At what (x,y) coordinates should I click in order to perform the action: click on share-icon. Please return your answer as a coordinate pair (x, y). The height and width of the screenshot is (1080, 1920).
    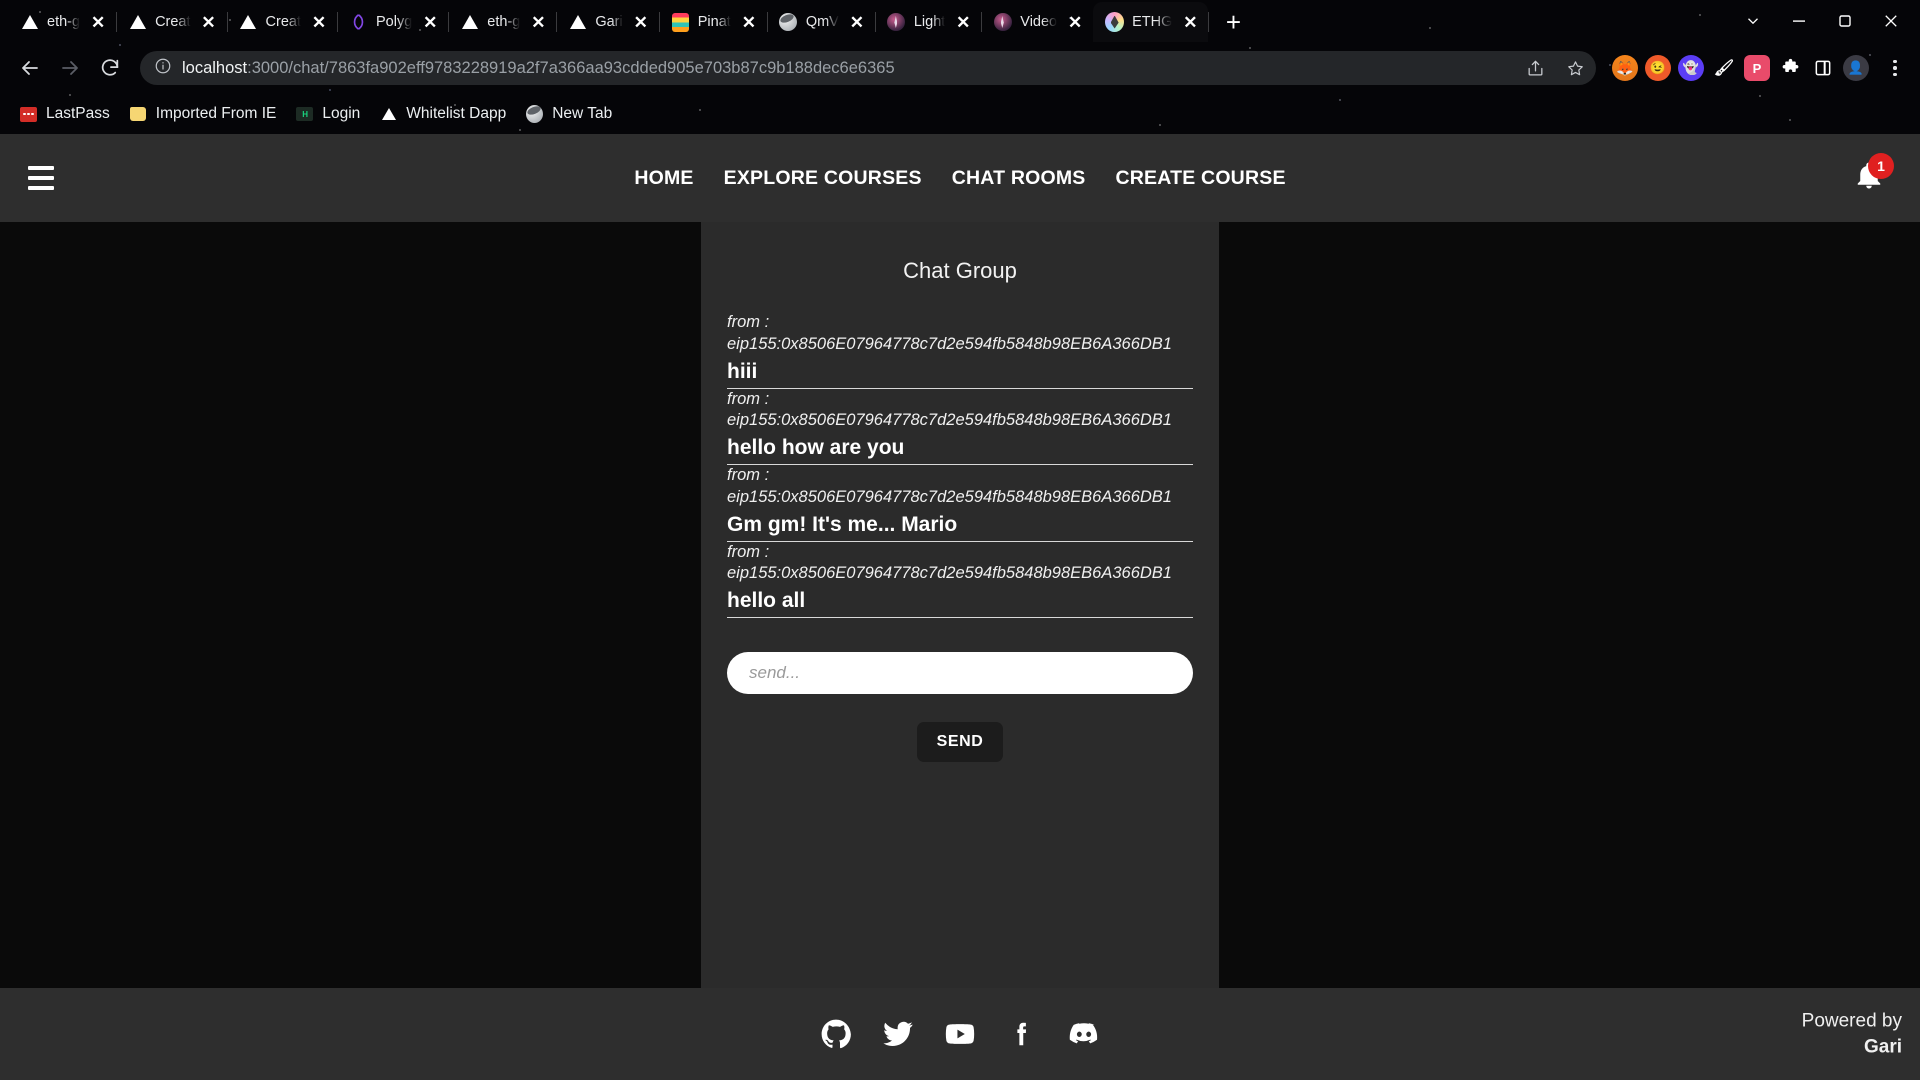
    Looking at the image, I should click on (1535, 68).